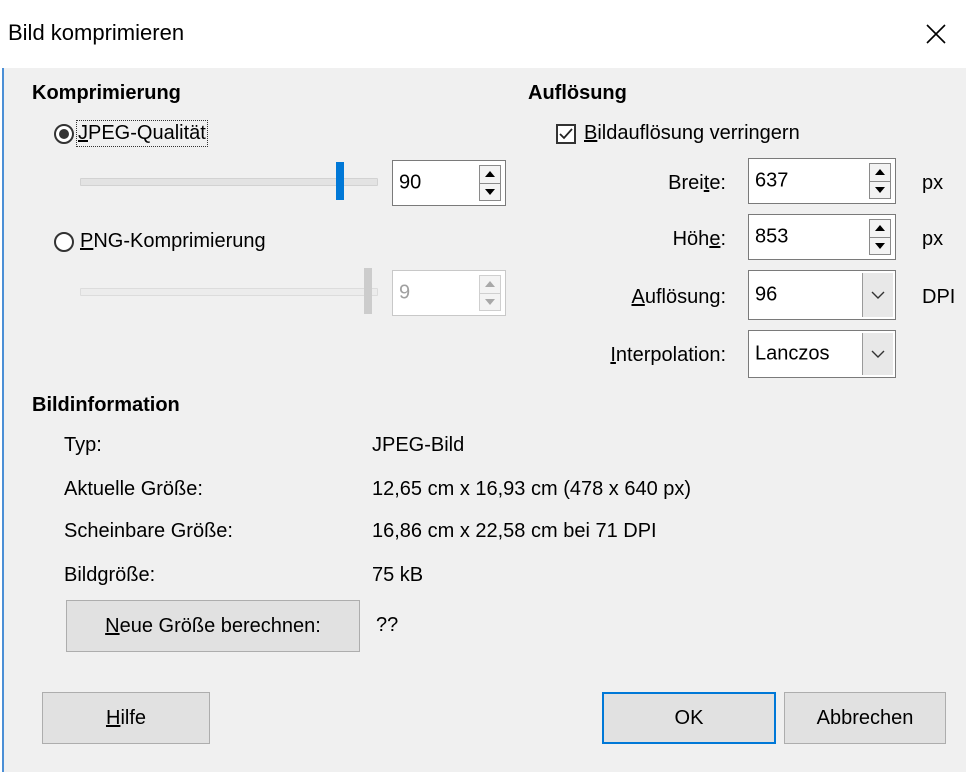 This screenshot has width=968, height=772. Describe the element at coordinates (340, 181) in the screenshot. I see `jpeg-slider-thumb` at that location.